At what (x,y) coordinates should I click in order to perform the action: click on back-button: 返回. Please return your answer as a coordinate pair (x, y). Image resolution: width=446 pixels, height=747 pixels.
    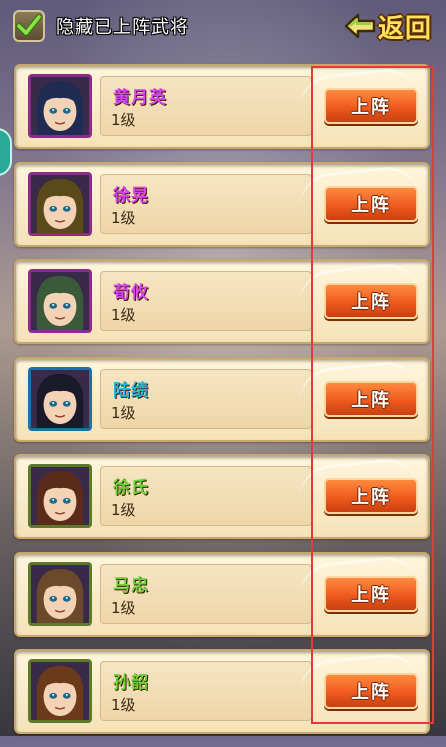
    Looking at the image, I should click on (390, 26).